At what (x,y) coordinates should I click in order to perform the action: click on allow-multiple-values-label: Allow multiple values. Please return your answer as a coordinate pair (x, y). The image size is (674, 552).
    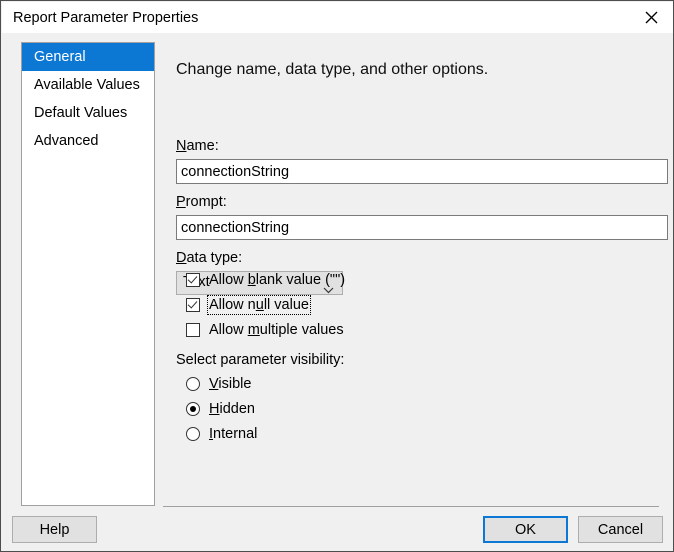
    Looking at the image, I should click on (276, 330).